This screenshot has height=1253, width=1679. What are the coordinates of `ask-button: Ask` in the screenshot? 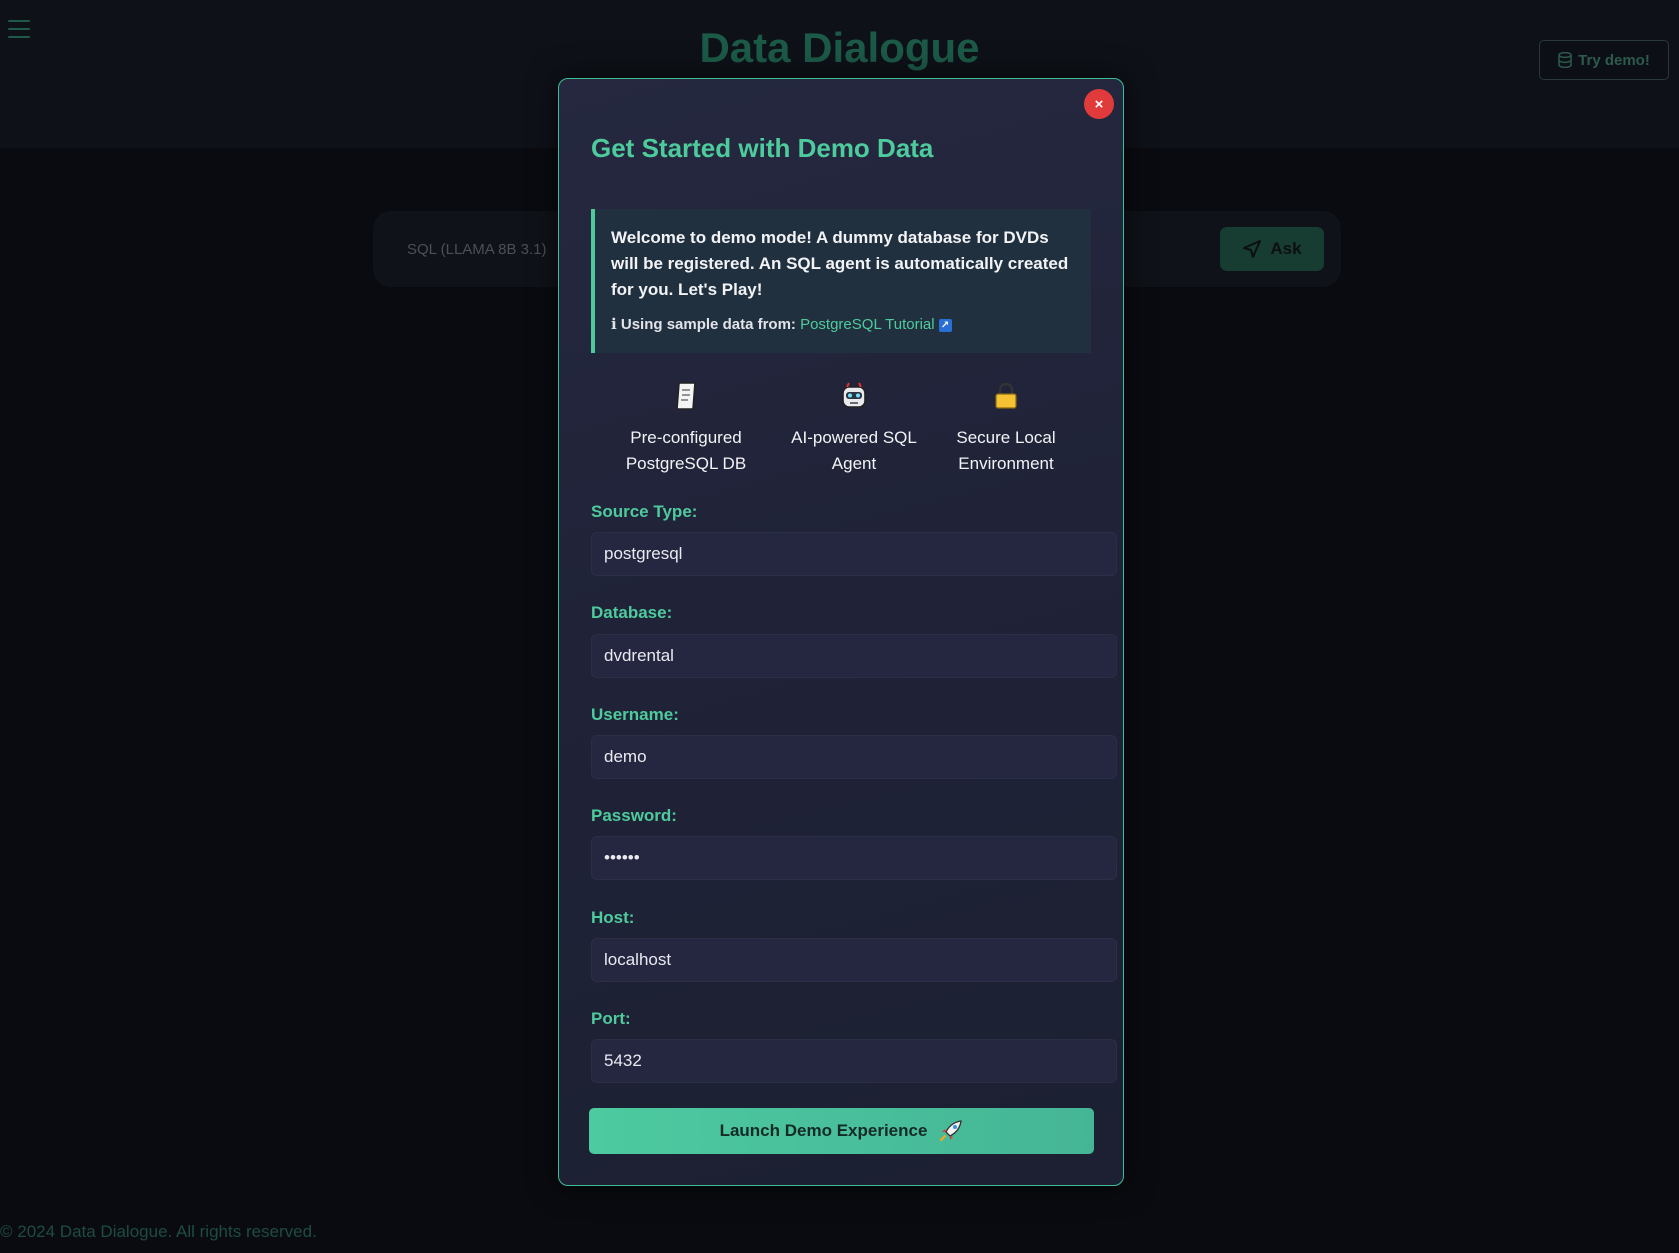 It's located at (1272, 249).